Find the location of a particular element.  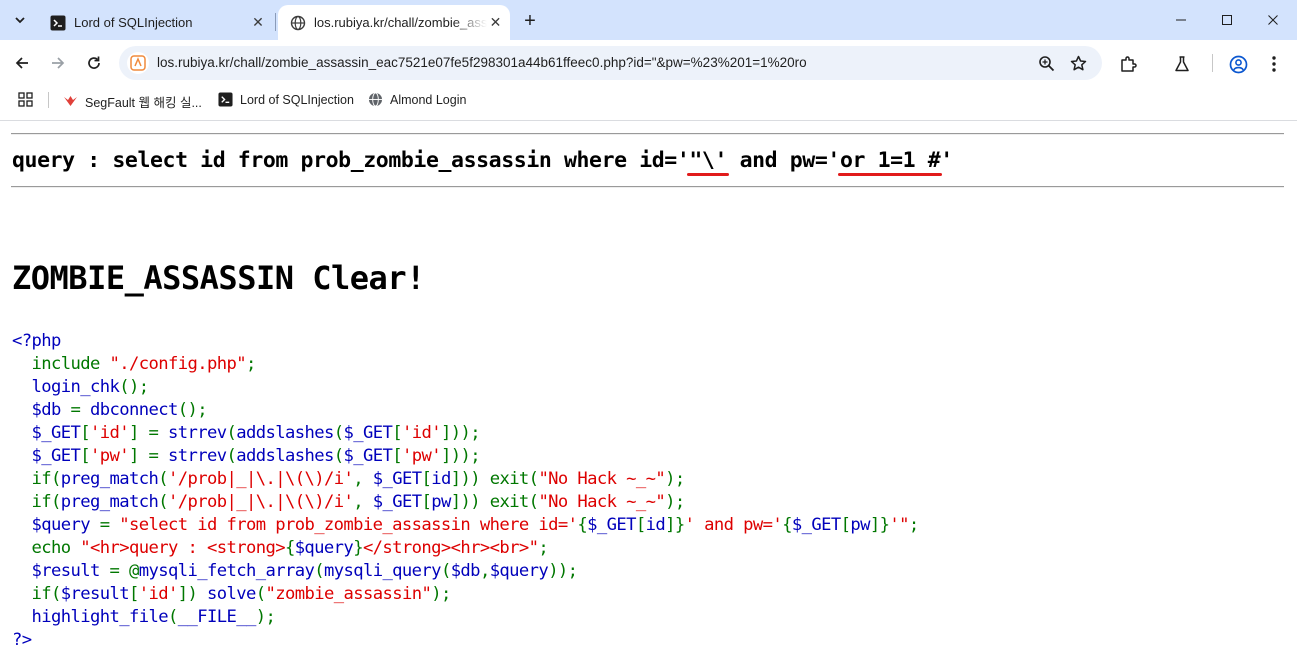

code-token: 'id' is located at coordinates (110, 433).